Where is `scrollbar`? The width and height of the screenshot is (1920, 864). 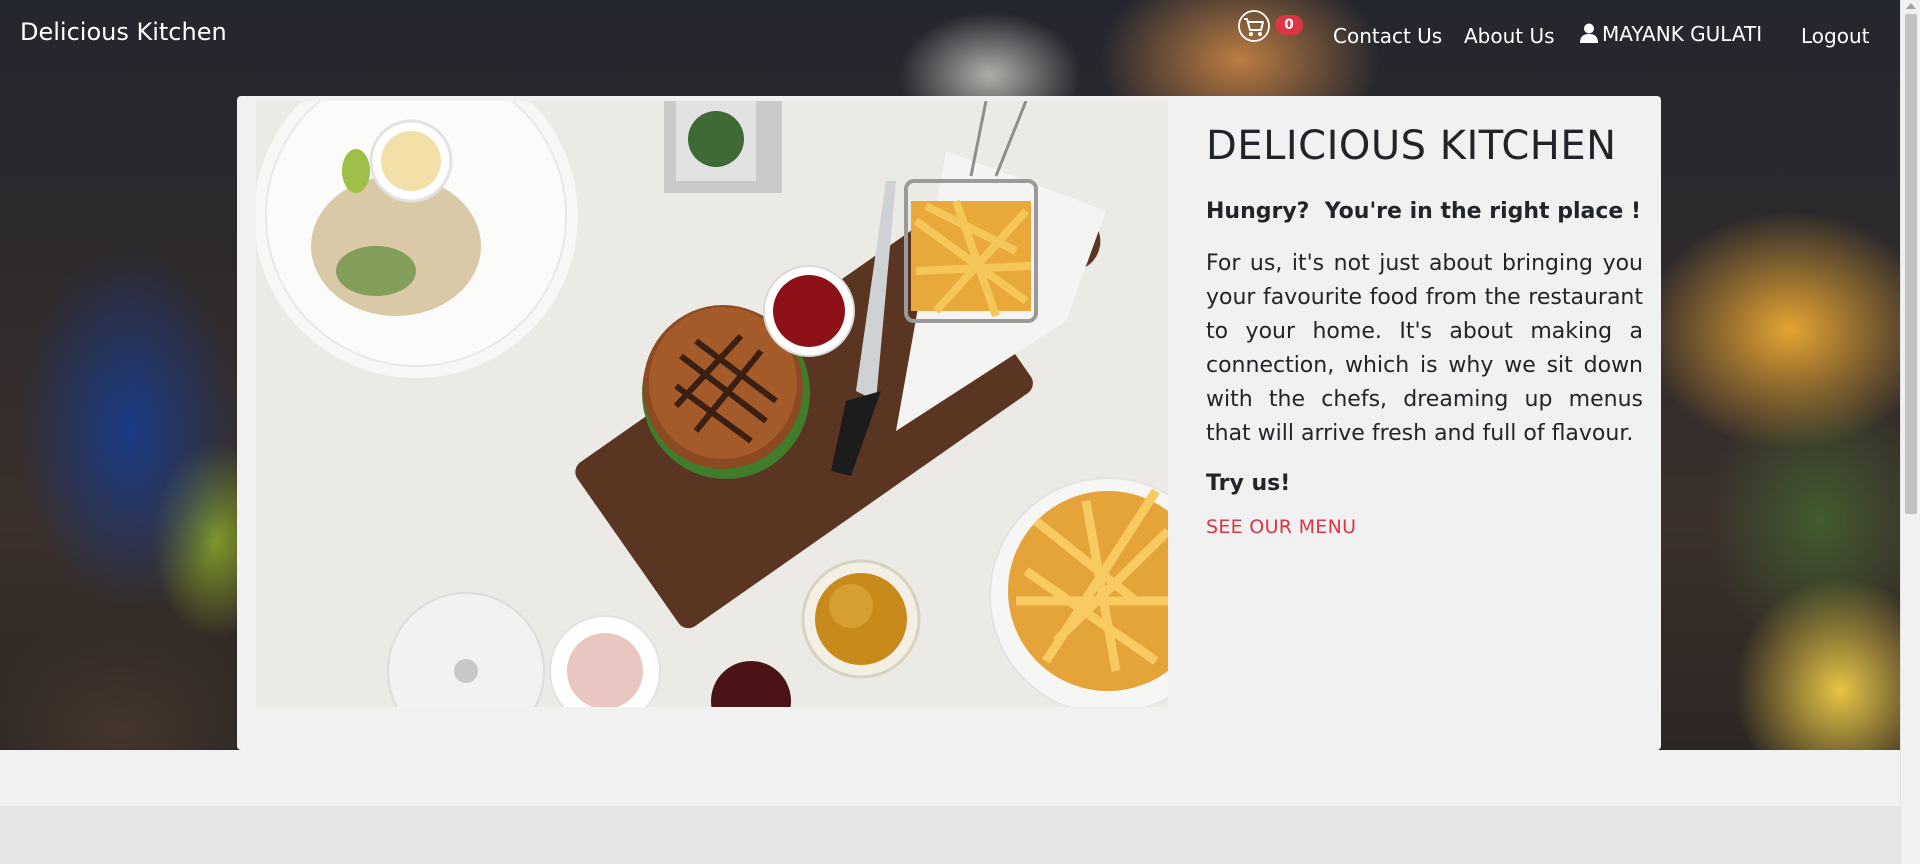
scrollbar is located at coordinates (1910, 432).